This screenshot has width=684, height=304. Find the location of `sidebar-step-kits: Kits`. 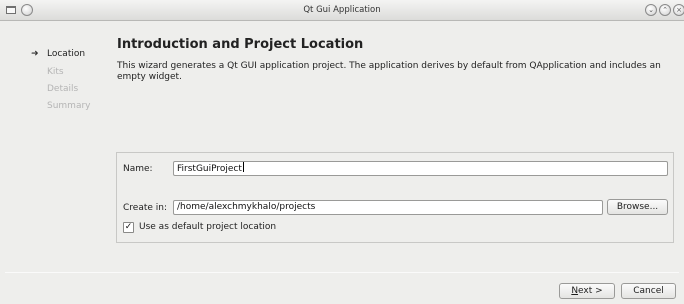

sidebar-step-kits: Kits is located at coordinates (55, 72).